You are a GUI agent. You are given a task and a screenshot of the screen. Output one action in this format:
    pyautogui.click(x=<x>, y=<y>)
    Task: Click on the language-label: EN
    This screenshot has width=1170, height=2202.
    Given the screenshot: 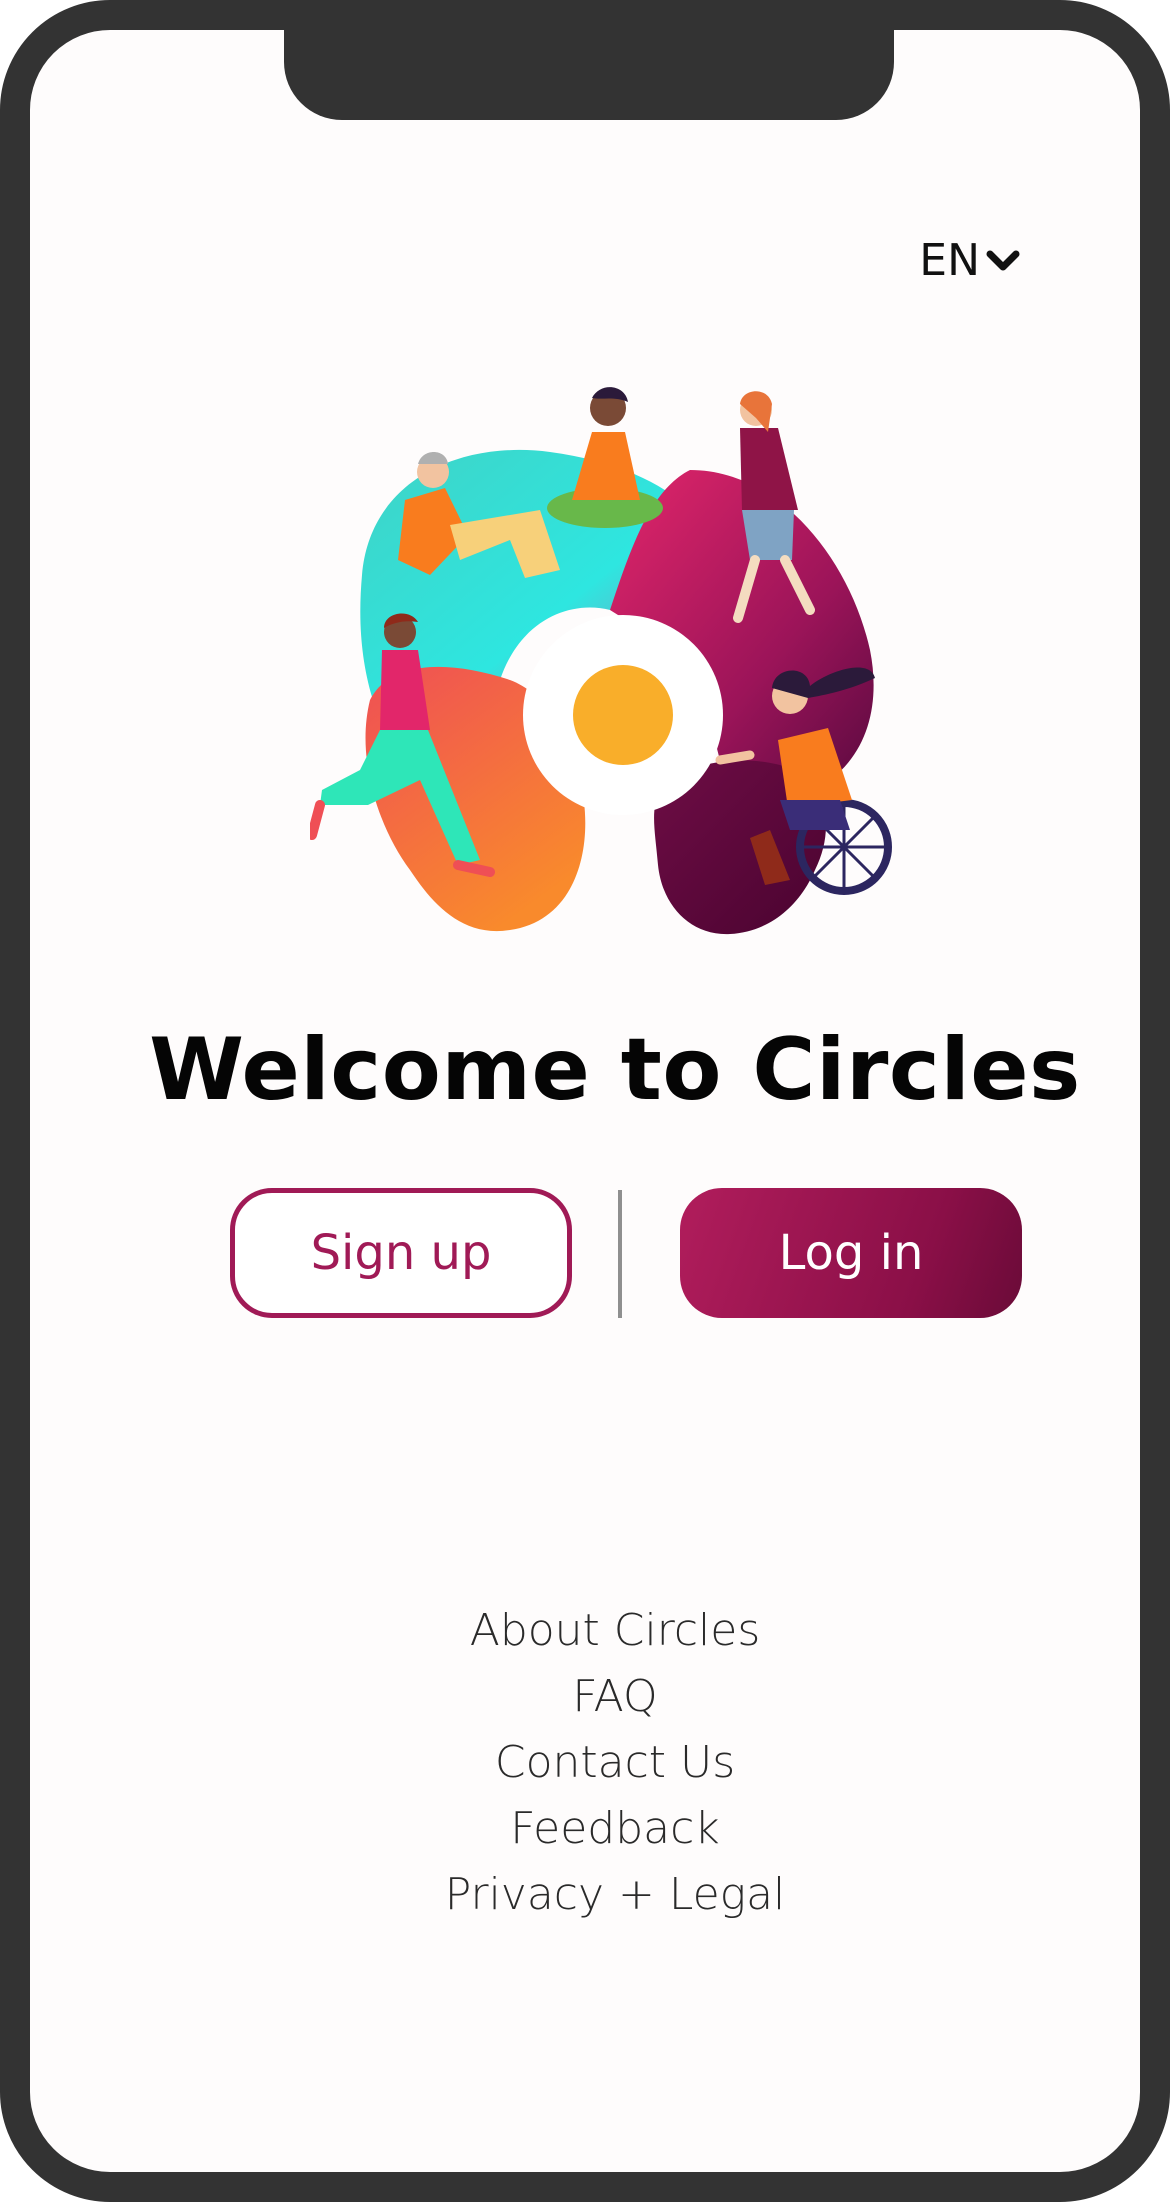 What is the action you would take?
    pyautogui.click(x=949, y=260)
    